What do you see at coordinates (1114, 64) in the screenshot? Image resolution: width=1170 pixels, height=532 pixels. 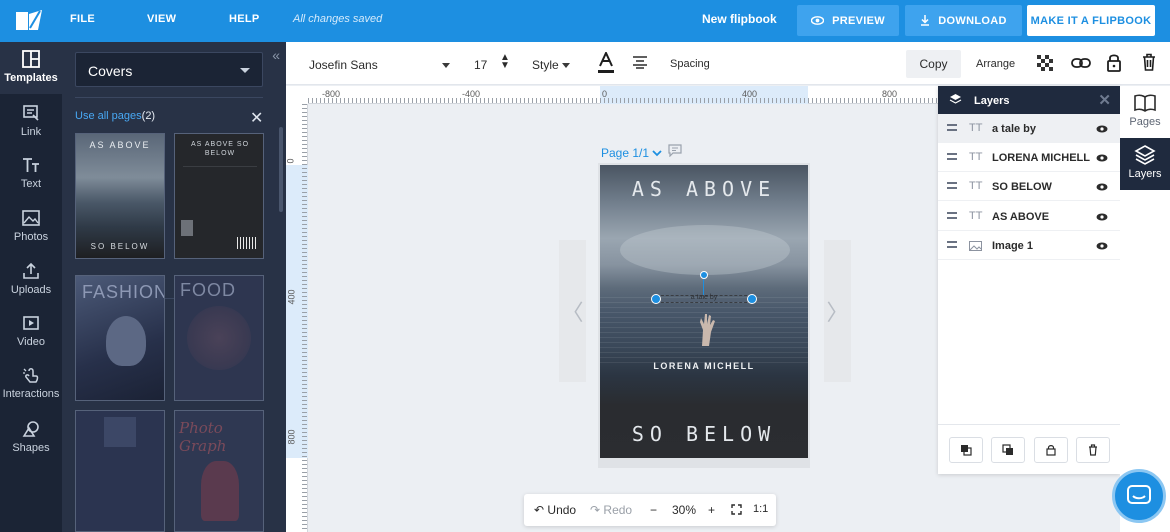 I see `lock-button` at bounding box center [1114, 64].